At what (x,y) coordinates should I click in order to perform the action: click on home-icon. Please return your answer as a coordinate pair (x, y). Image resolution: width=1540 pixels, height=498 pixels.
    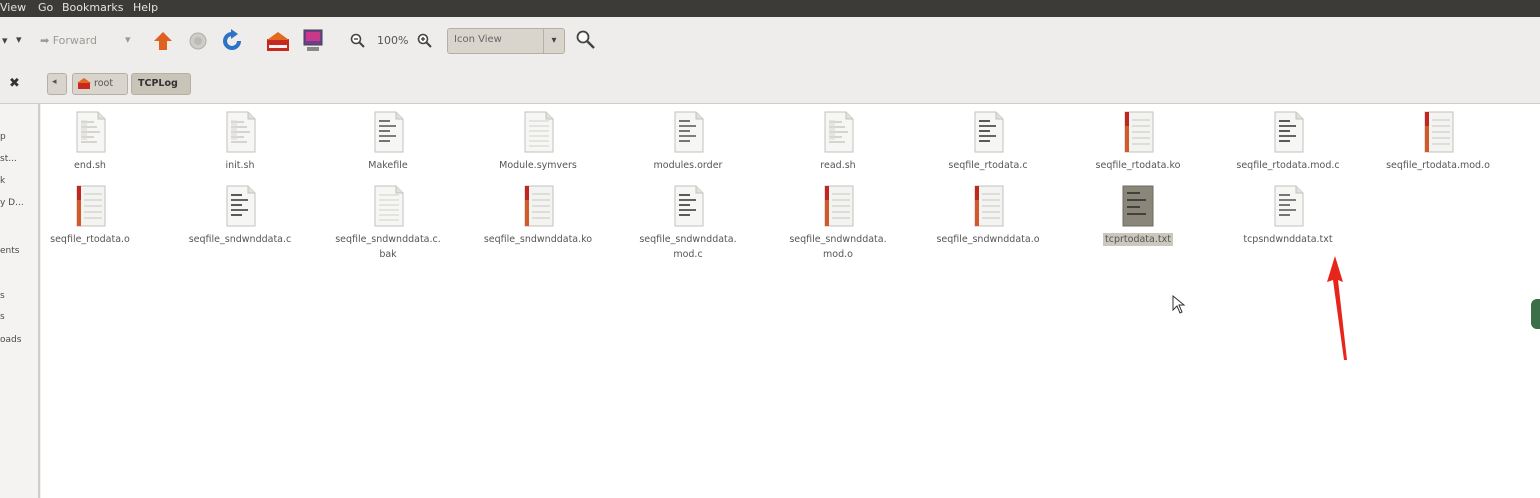
    Looking at the image, I should click on (279, 42).